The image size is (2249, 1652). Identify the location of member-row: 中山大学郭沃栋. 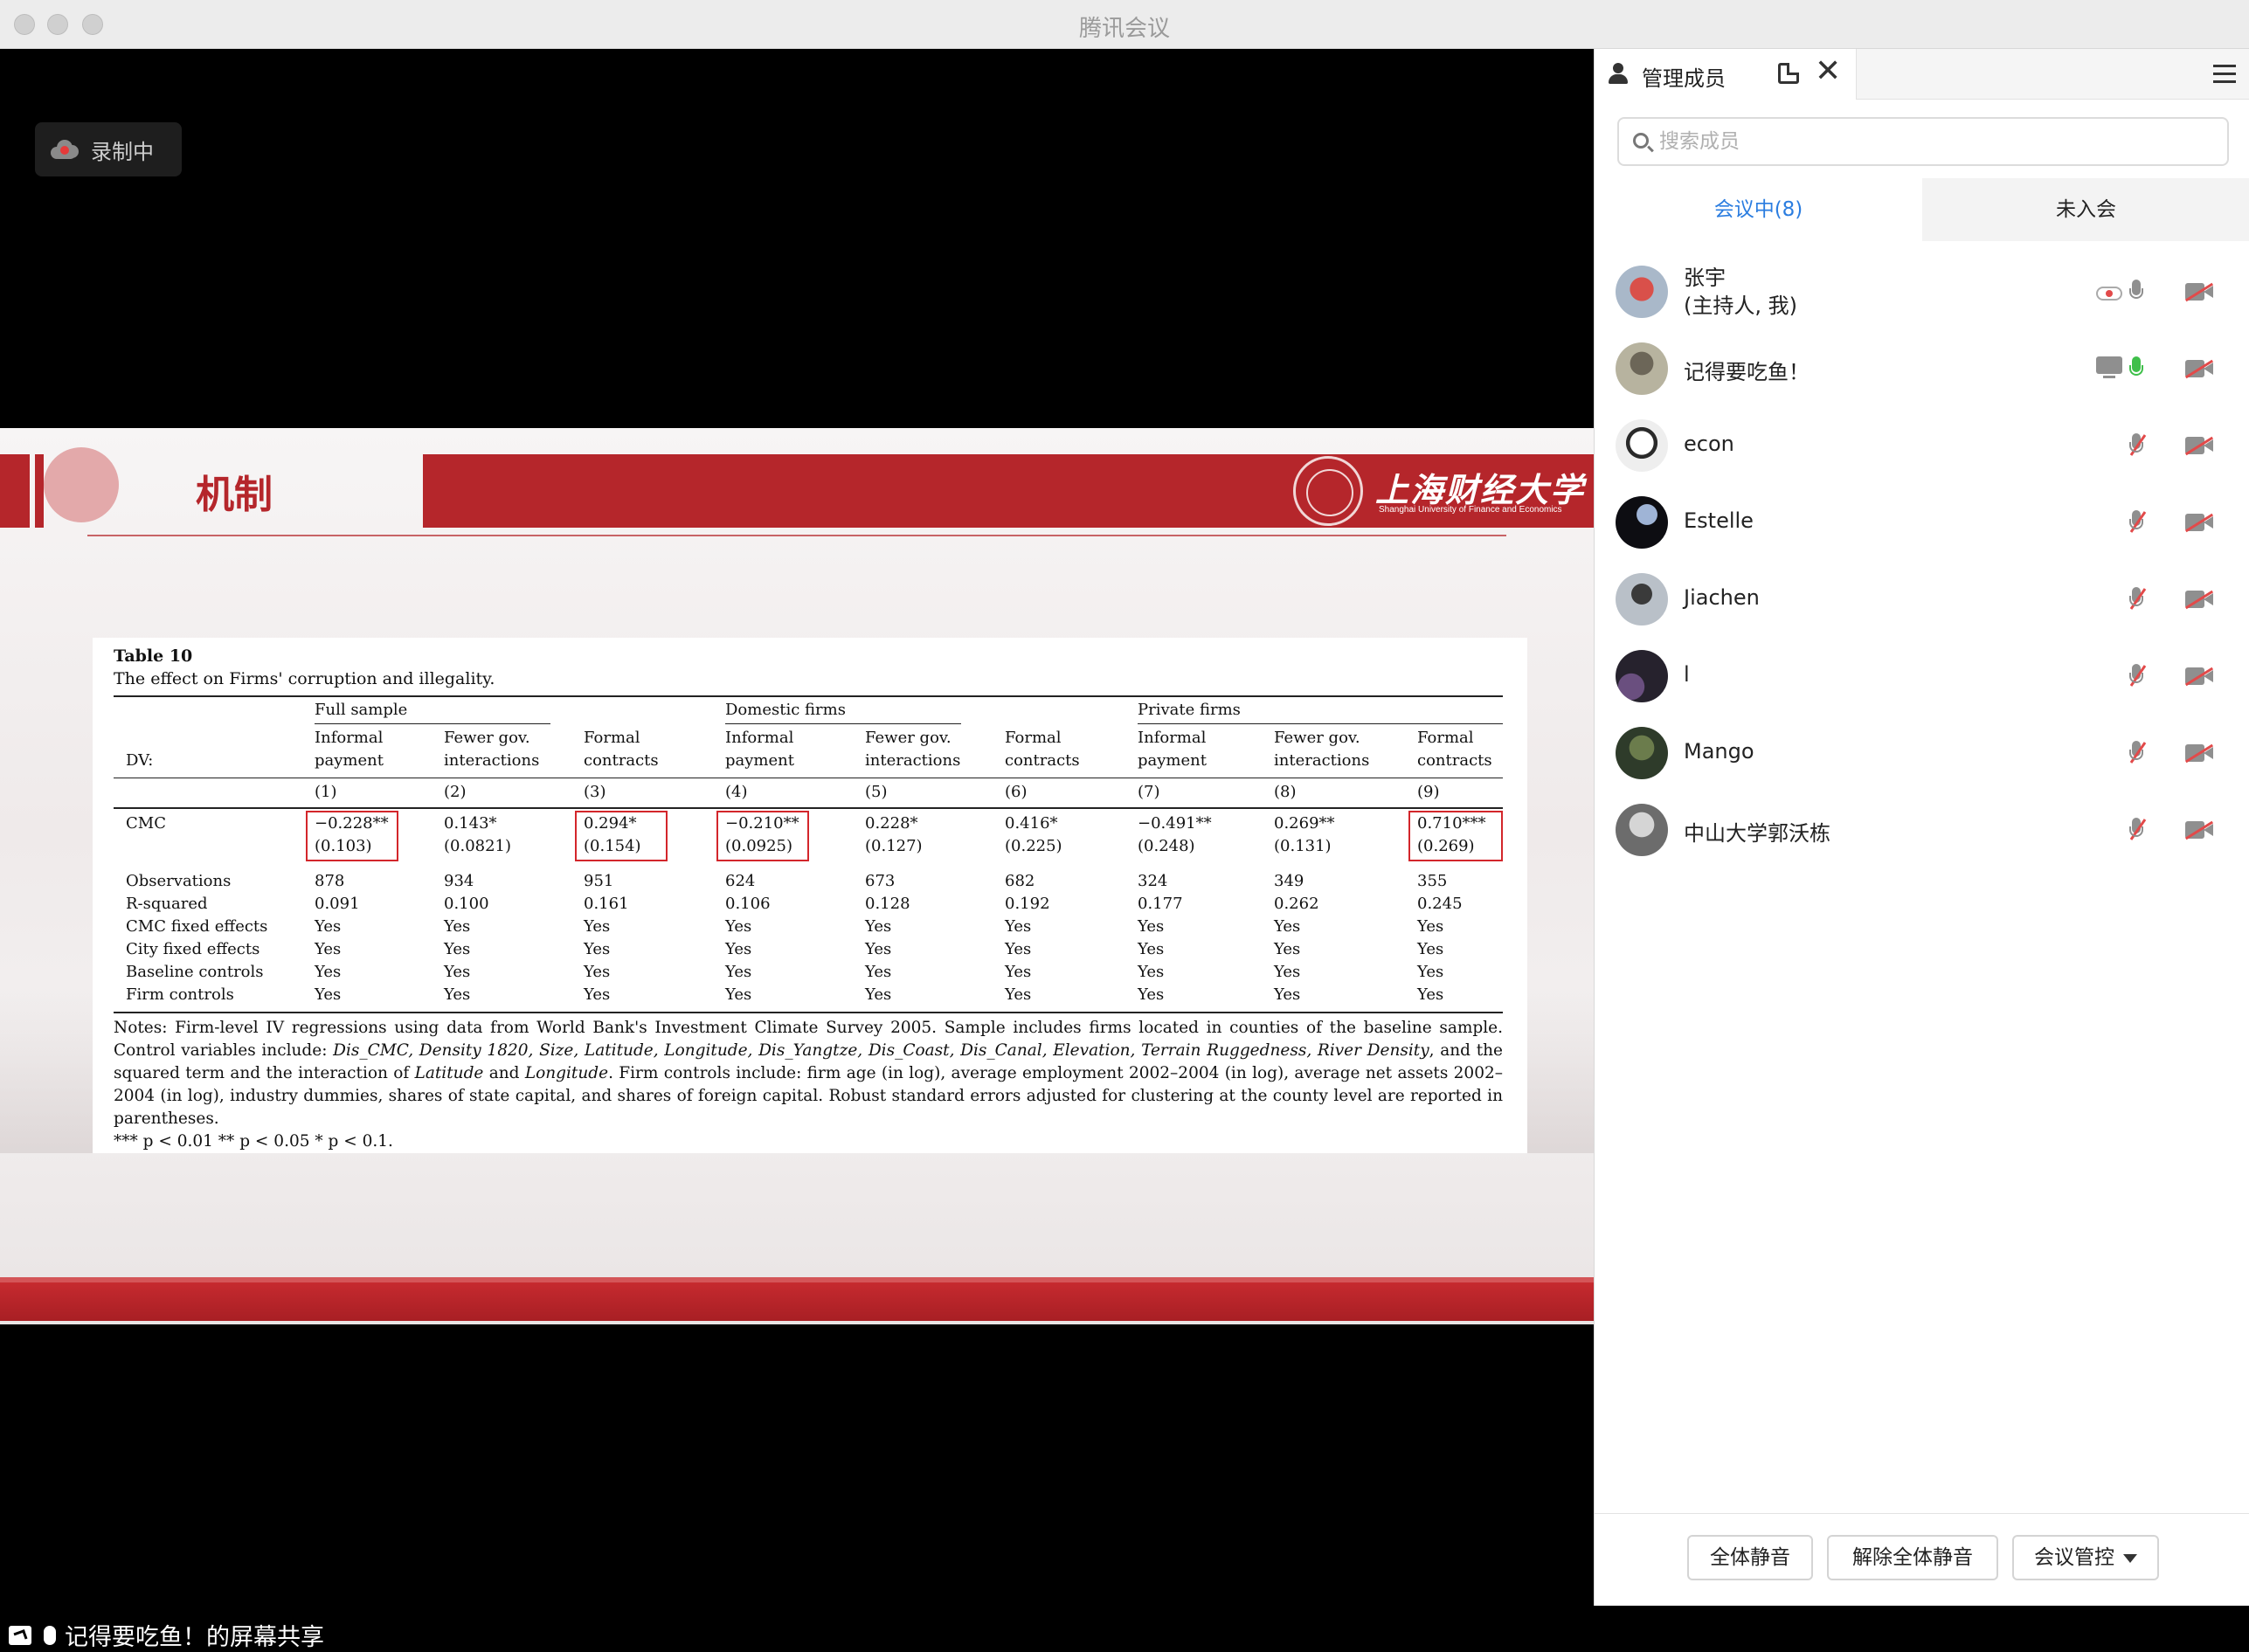
(1922, 829).